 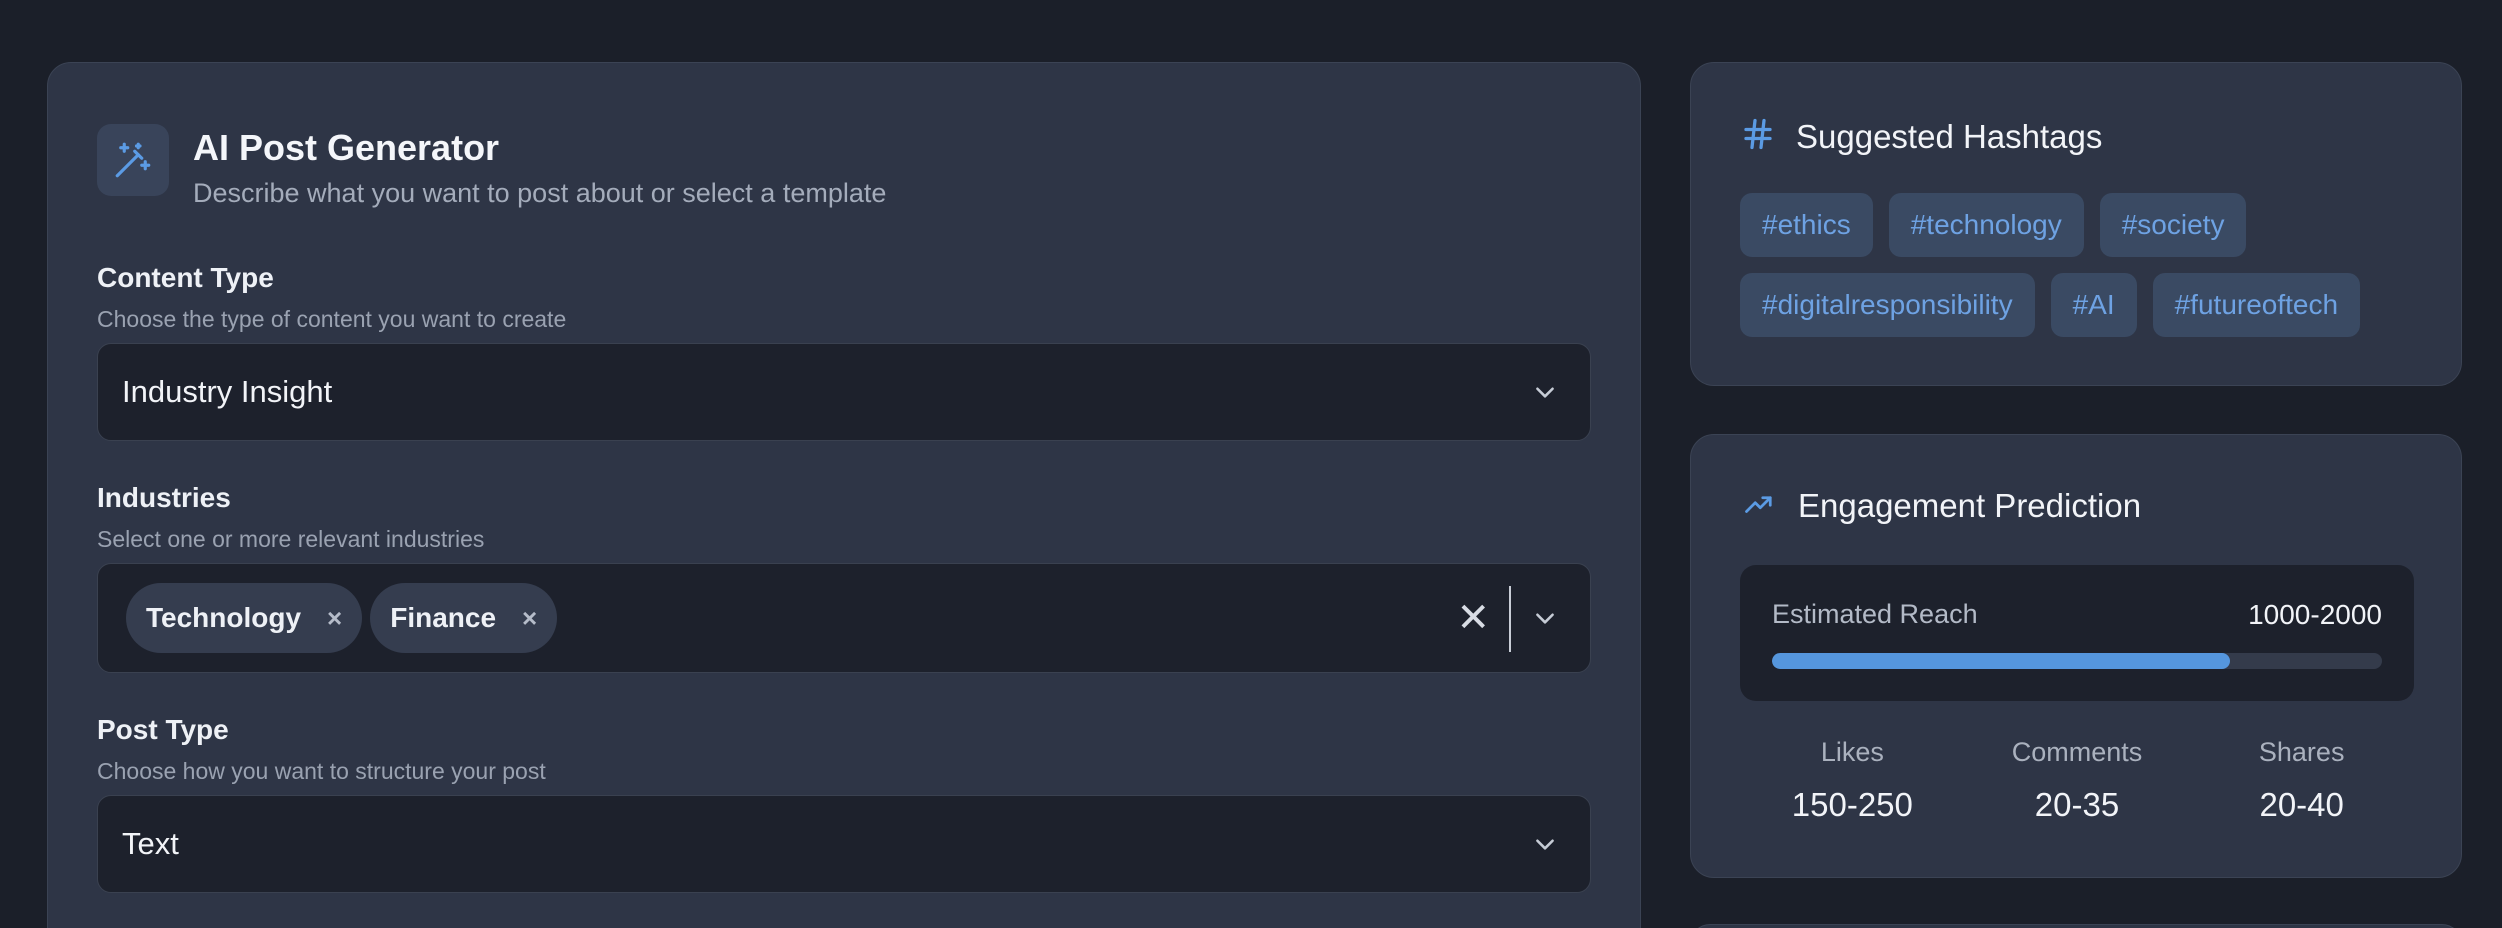 I want to click on stat-label: Shares, so click(x=2301, y=752).